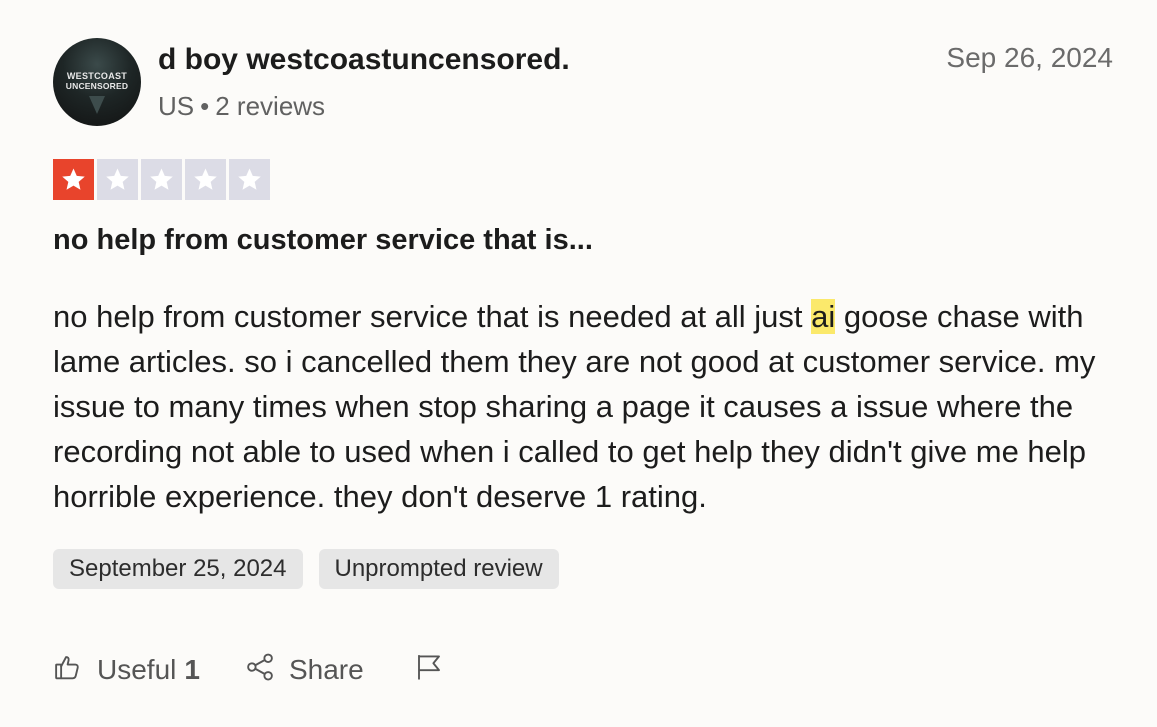  I want to click on review-actions: Useful 1 Share, so click(248, 670).